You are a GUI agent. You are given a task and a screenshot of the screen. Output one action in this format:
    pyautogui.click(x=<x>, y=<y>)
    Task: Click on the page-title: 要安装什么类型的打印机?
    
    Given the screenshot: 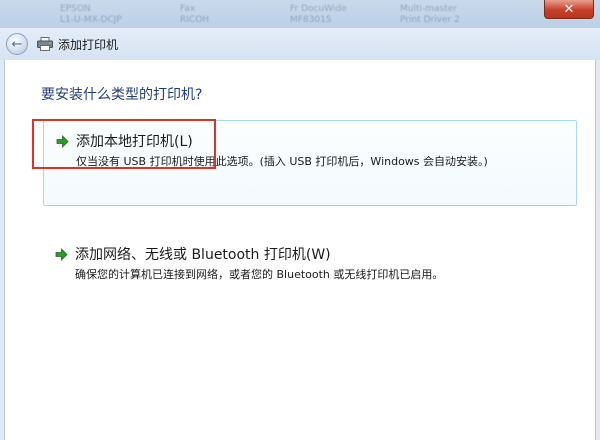 What is the action you would take?
    pyautogui.click(x=122, y=95)
    